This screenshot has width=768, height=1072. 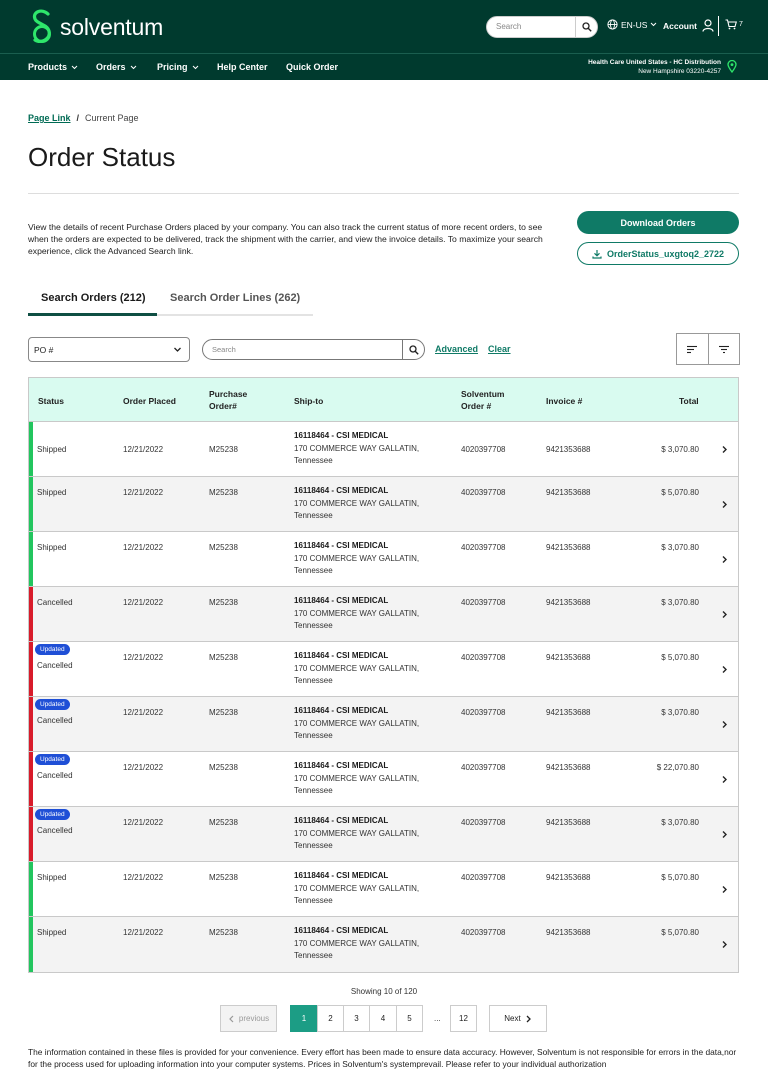 What do you see at coordinates (499, 349) in the screenshot?
I see `clear-filters-link: Clear` at bounding box center [499, 349].